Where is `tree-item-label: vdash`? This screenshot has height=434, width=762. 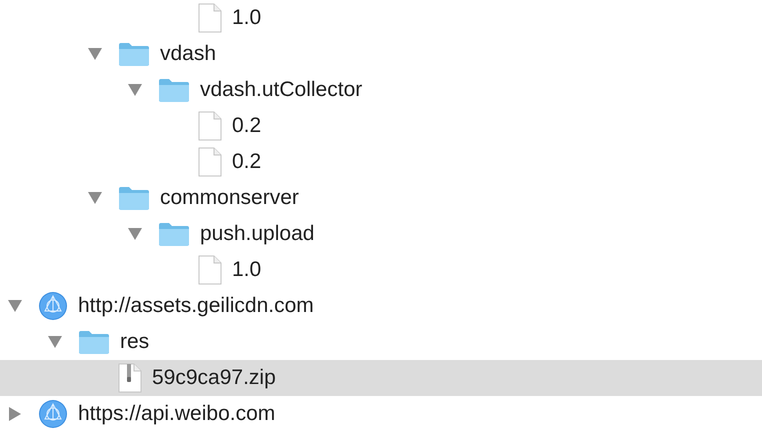
tree-item-label: vdash is located at coordinates (188, 54).